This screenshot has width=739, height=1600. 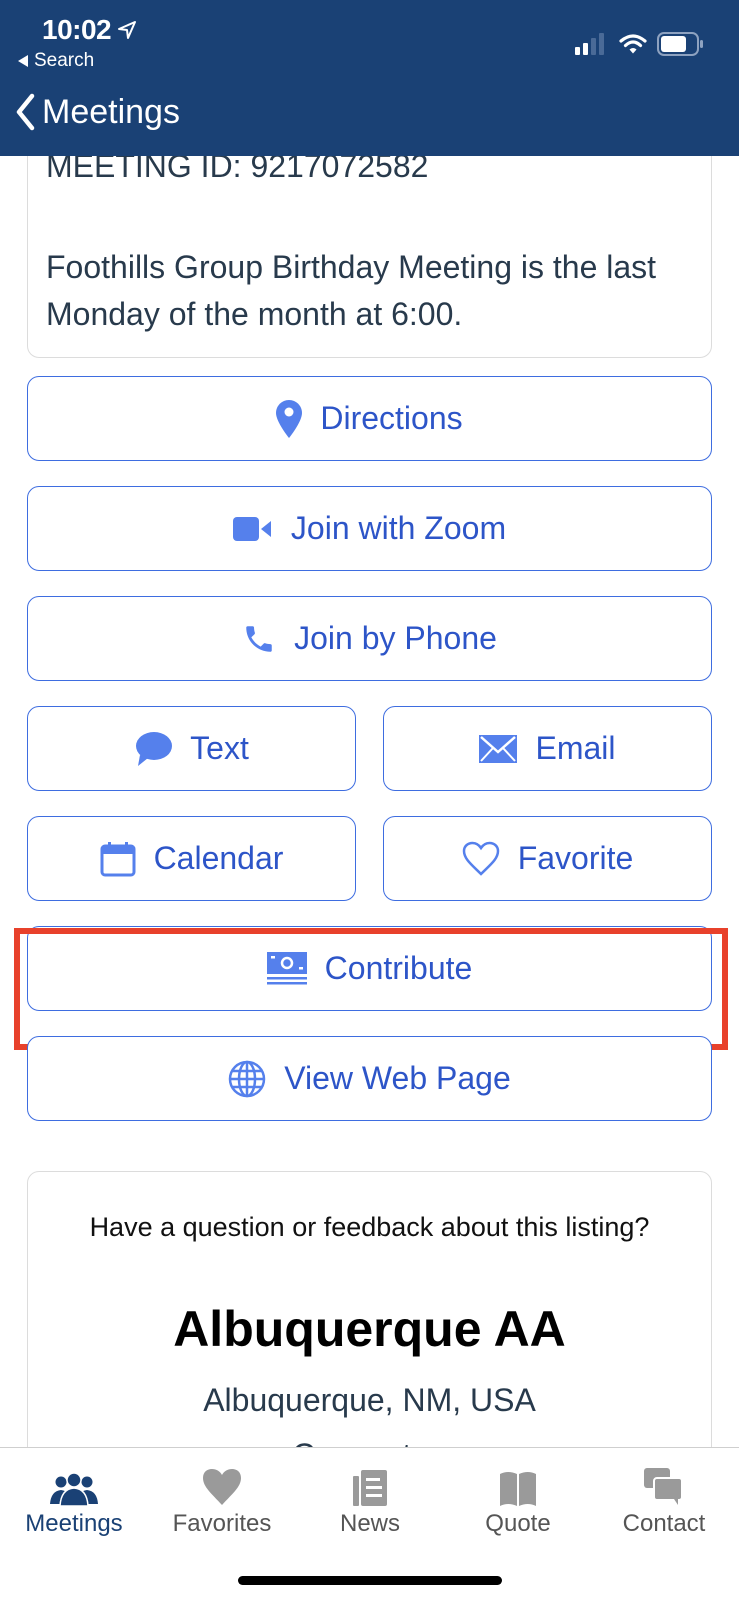 What do you see at coordinates (247, 1078) in the screenshot?
I see `globe-icon` at bounding box center [247, 1078].